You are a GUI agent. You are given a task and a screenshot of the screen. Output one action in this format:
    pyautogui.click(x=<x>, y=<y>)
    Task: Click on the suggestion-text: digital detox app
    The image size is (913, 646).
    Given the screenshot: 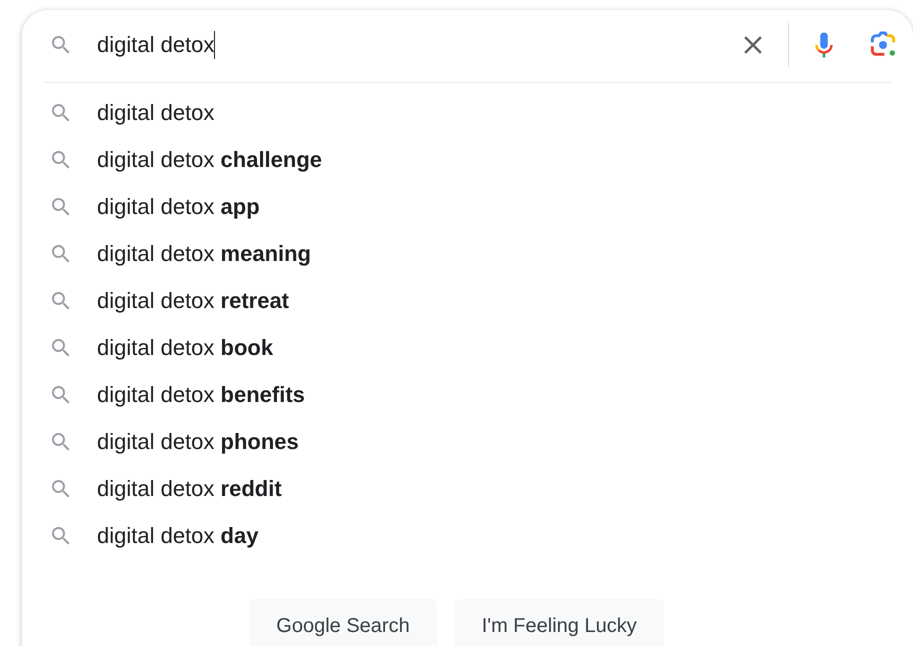 What is the action you would take?
    pyautogui.click(x=178, y=207)
    